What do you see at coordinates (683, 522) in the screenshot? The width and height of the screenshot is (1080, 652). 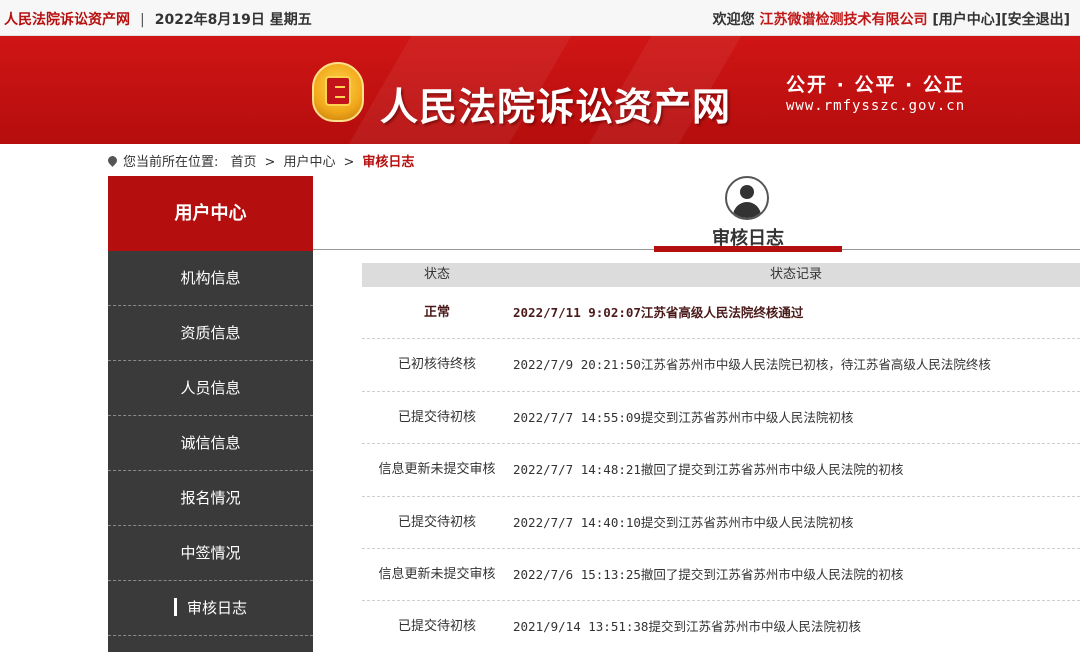 I see `row-record: 2022/7/7 14:40:10提交到江苏省苏州市中级人民法院初核` at bounding box center [683, 522].